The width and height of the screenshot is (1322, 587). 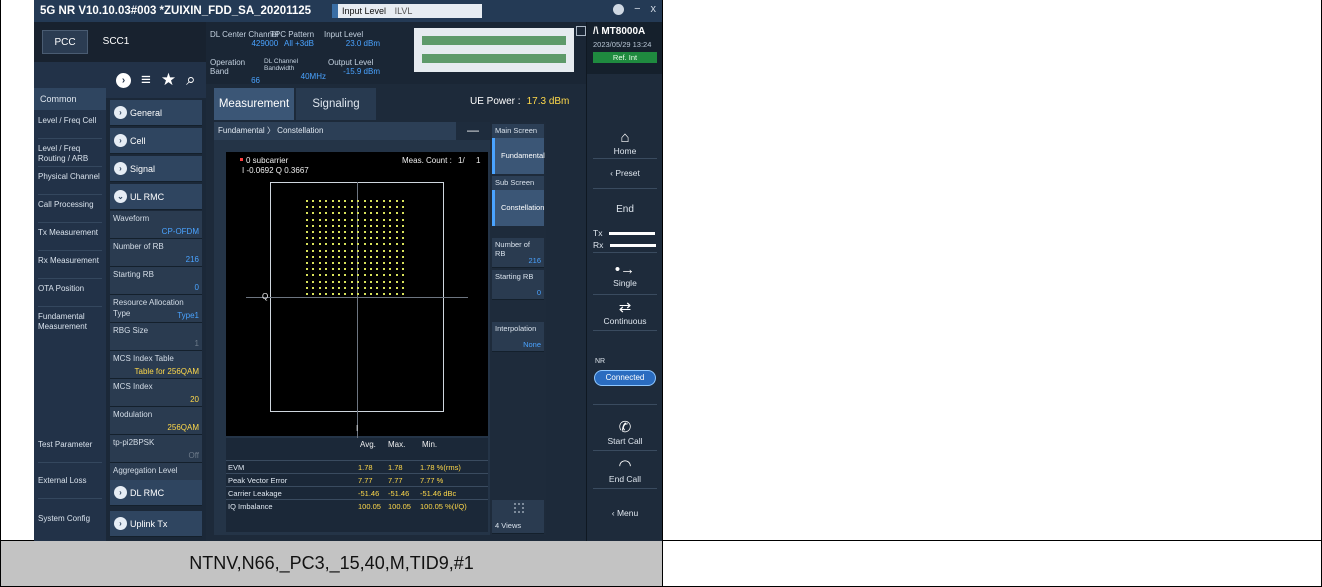 I want to click on field-rbg-size: RBG Size 1, so click(x=156, y=337).